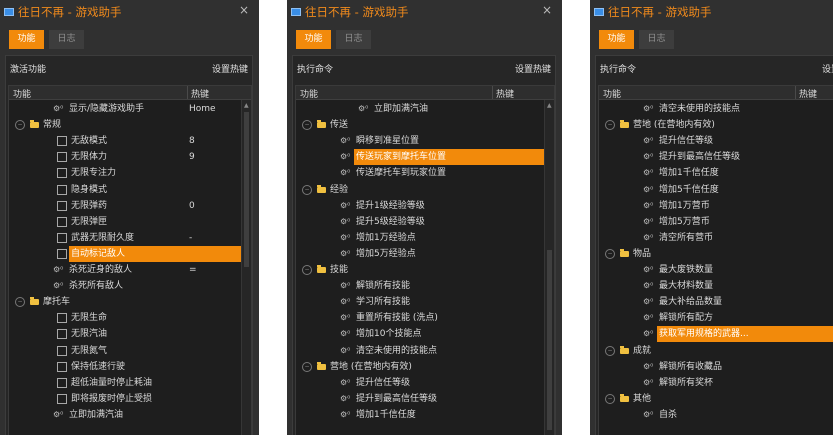 This screenshot has width=833, height=435. Describe the element at coordinates (716, 351) in the screenshot. I see `tree-group-row: − 成就` at that location.